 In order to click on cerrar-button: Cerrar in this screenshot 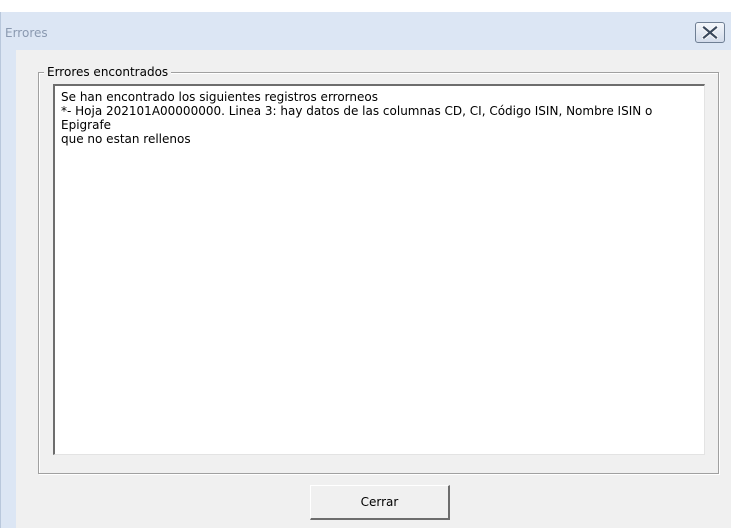, I will do `click(380, 502)`.